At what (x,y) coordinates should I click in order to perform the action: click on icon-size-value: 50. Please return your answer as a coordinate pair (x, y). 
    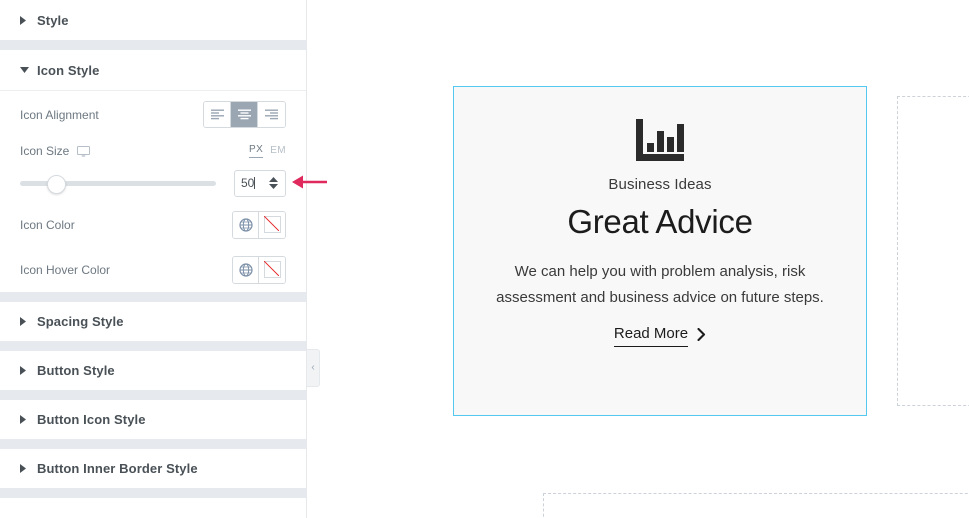
    Looking at the image, I should click on (250, 183).